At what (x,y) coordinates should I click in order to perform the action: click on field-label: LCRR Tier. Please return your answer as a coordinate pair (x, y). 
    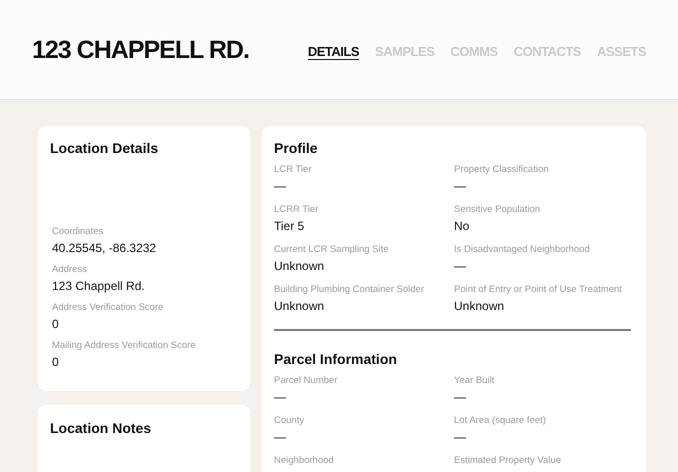
    Looking at the image, I should click on (297, 210).